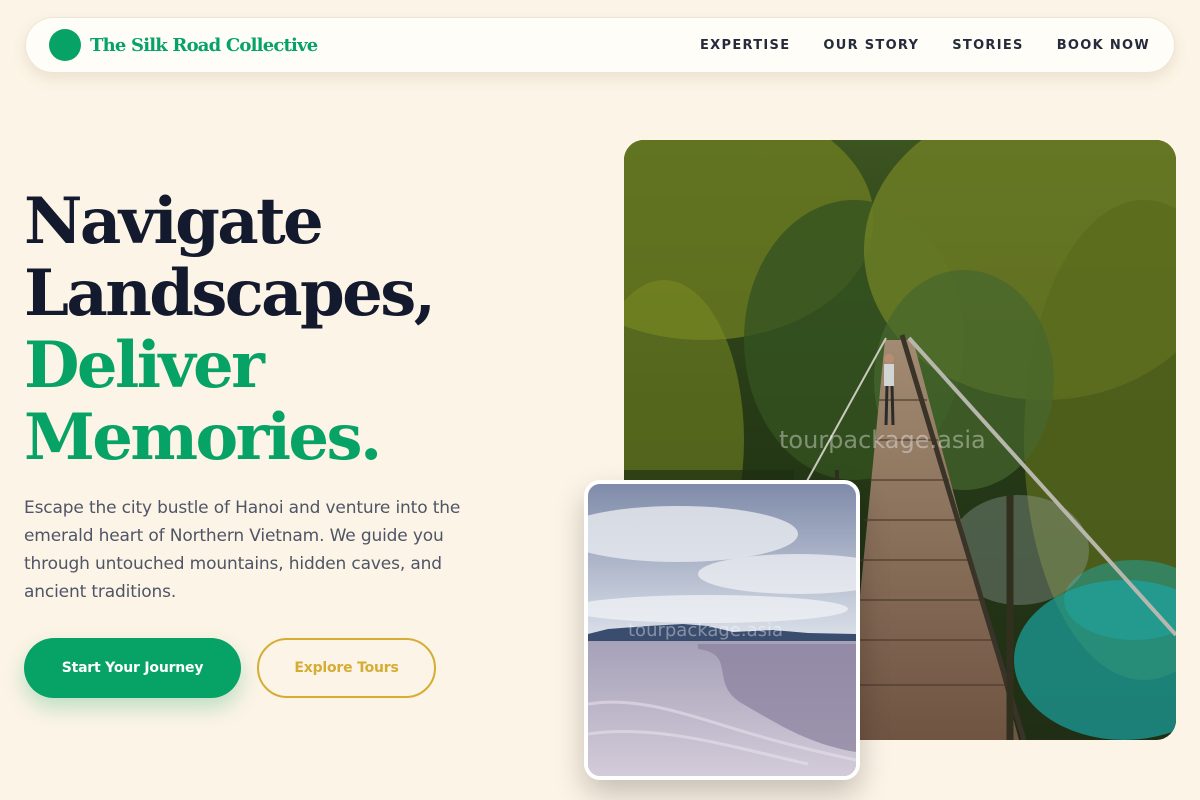 This screenshot has width=1200, height=800. I want to click on beach-photo: tourpackage.asia, so click(722, 630).